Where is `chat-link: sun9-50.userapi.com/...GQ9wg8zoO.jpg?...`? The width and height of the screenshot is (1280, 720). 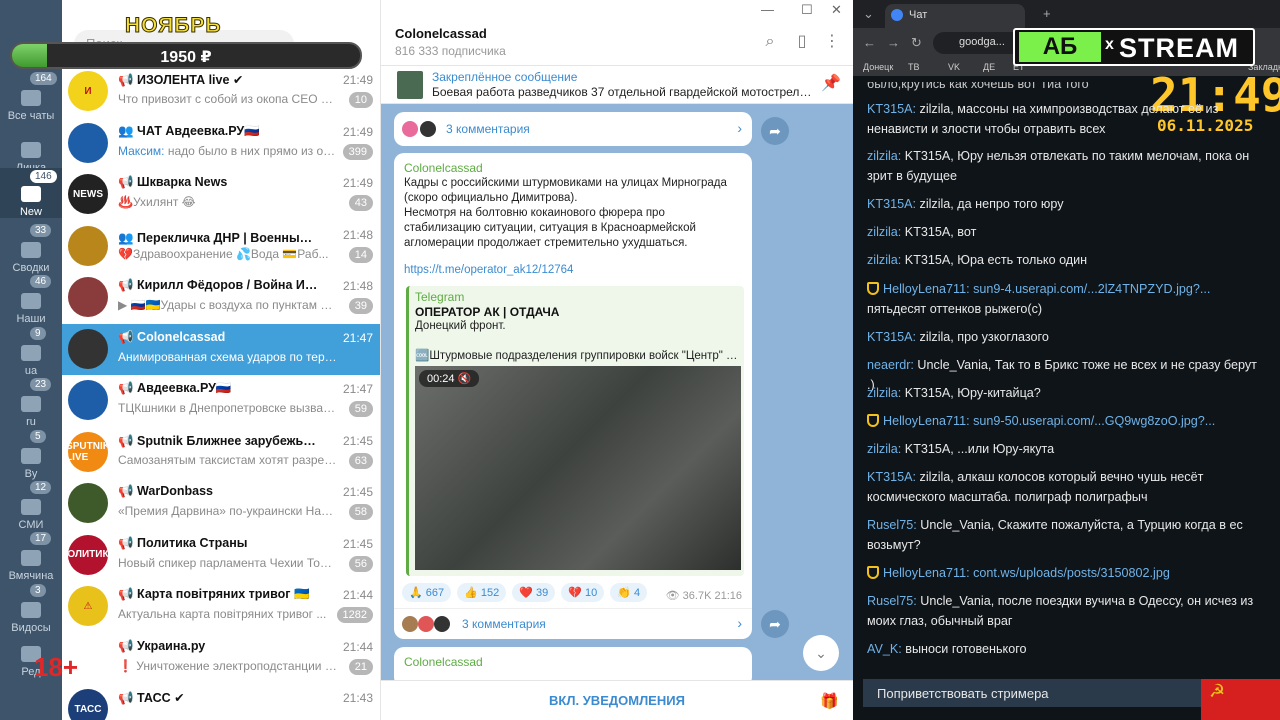
chat-link: sun9-50.userapi.com/...GQ9wg8zoO.jpg?... is located at coordinates (1094, 421).